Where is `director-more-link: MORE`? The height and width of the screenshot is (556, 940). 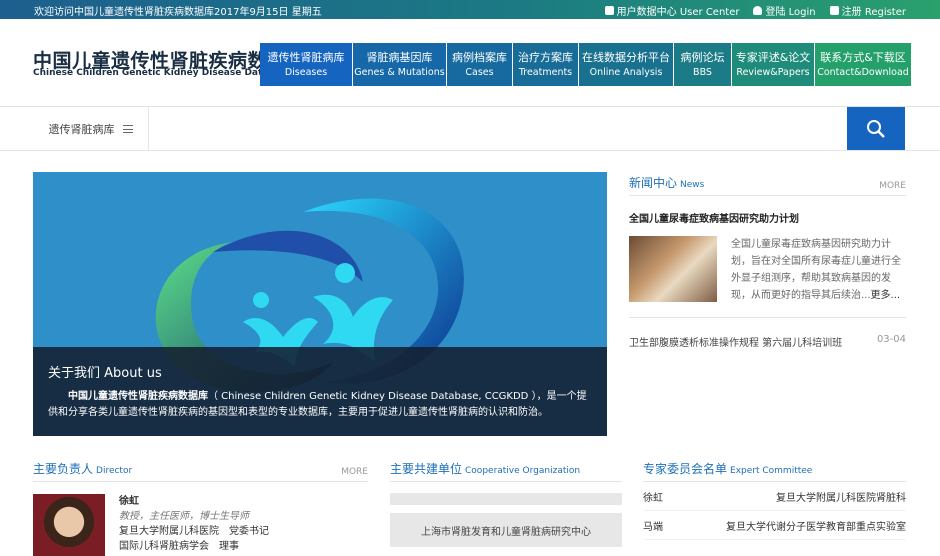 director-more-link: MORE is located at coordinates (354, 472).